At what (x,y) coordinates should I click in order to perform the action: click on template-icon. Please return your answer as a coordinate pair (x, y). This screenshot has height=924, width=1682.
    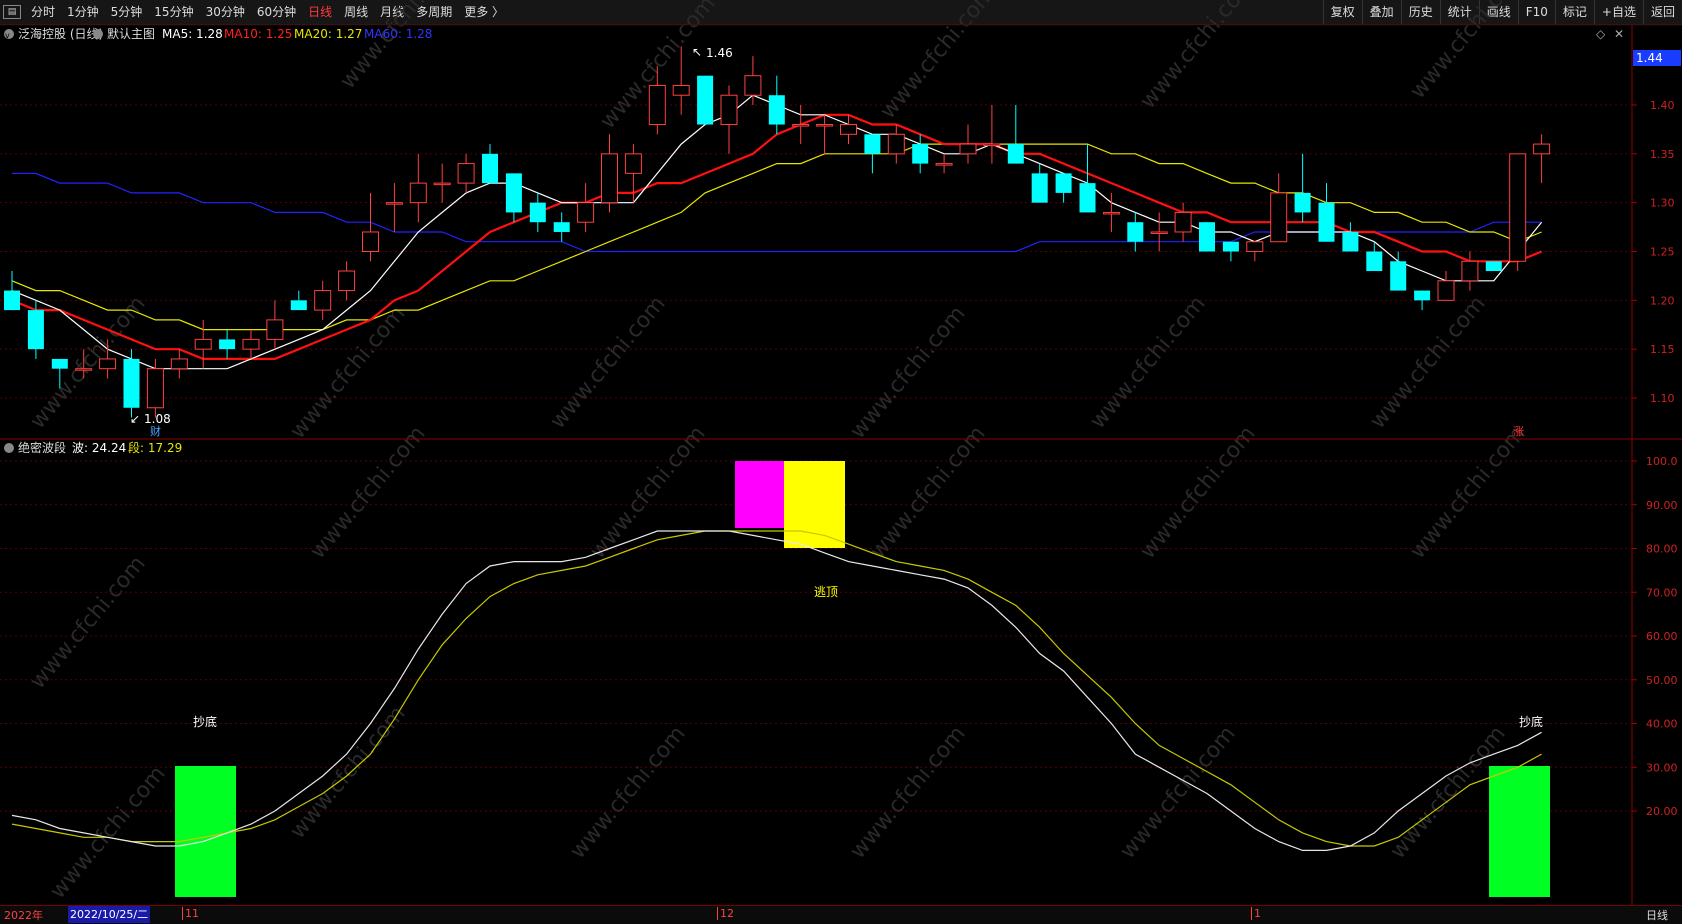
    Looking at the image, I should click on (98, 34).